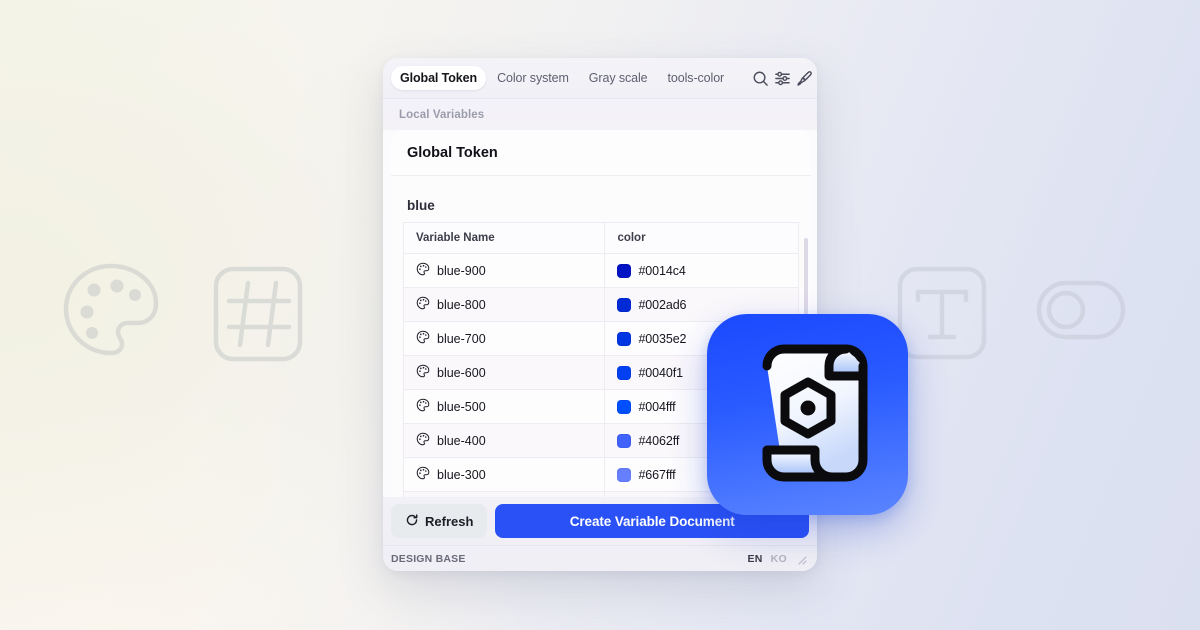  Describe the element at coordinates (461, 474) in the screenshot. I see `variable-name-text: blue-300` at that location.